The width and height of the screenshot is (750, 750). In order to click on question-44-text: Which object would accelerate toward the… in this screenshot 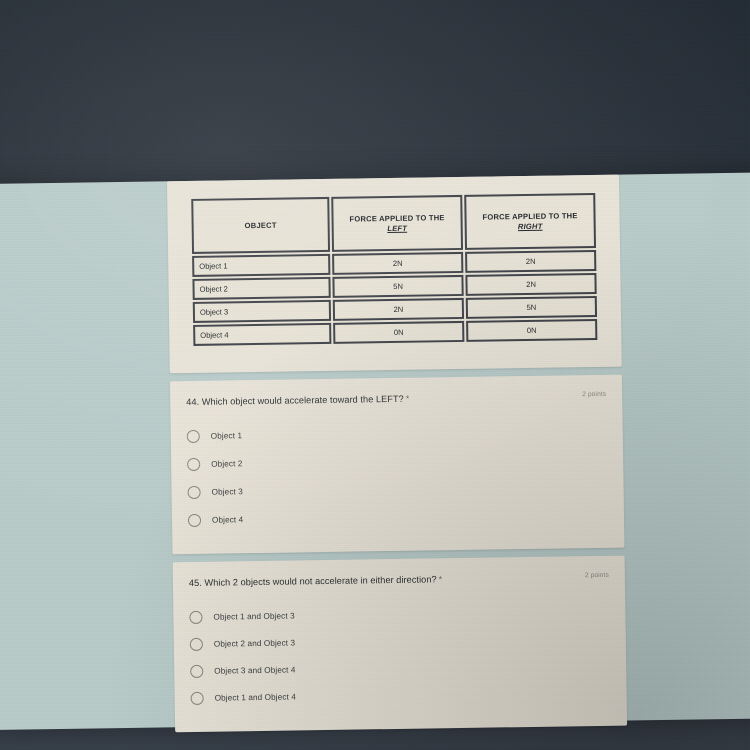, I will do `click(302, 400)`.